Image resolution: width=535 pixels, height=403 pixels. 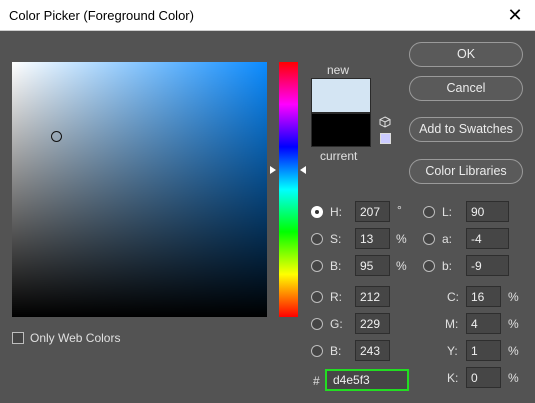 What do you see at coordinates (466, 88) in the screenshot?
I see `cancel-button: Cancel` at bounding box center [466, 88].